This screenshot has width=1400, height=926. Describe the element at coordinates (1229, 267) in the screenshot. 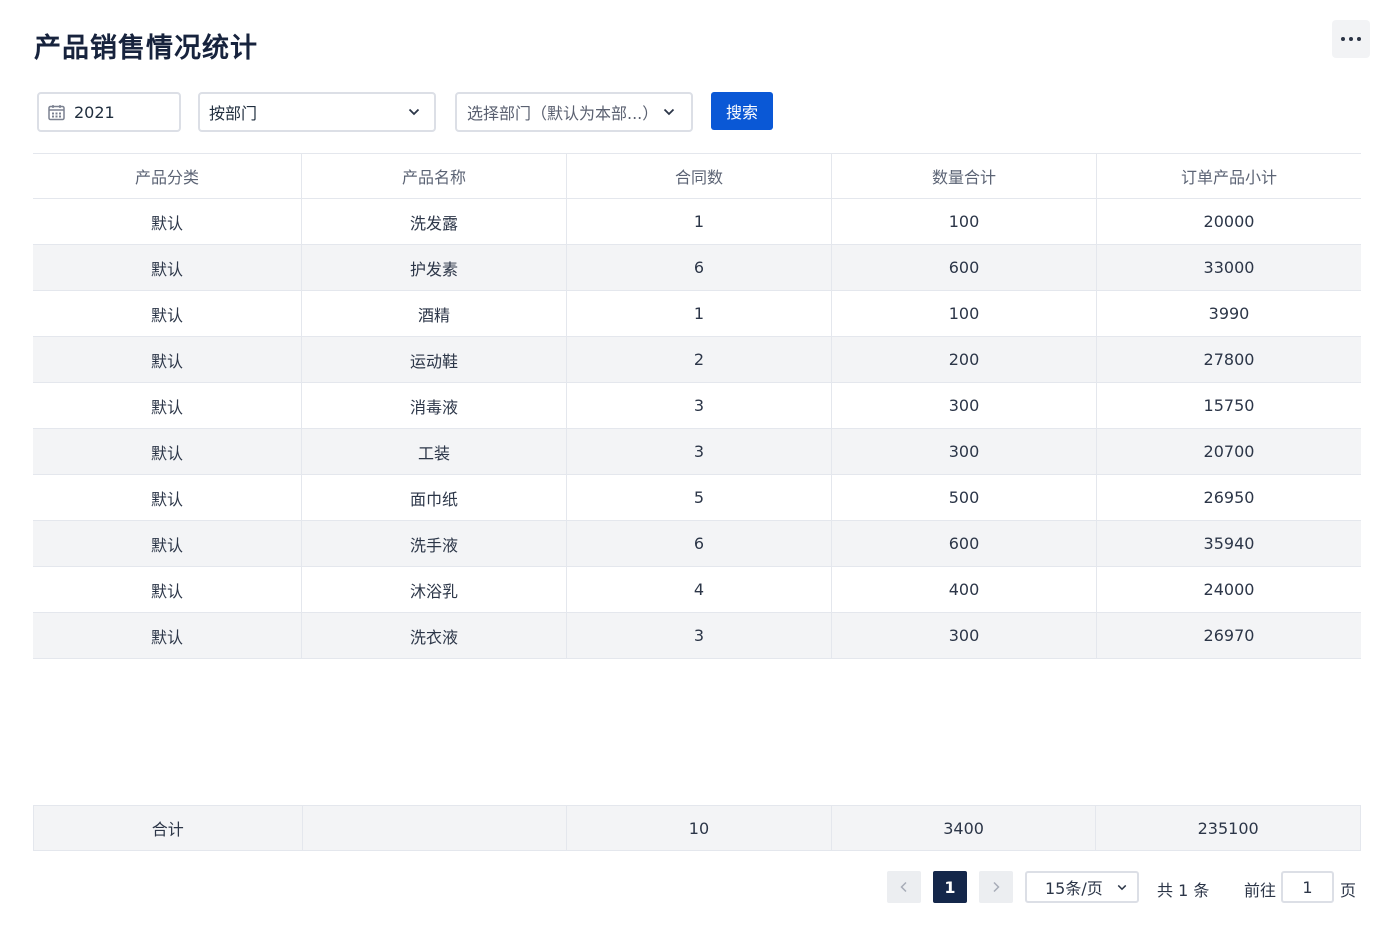

I see `table-cell: 33000` at that location.